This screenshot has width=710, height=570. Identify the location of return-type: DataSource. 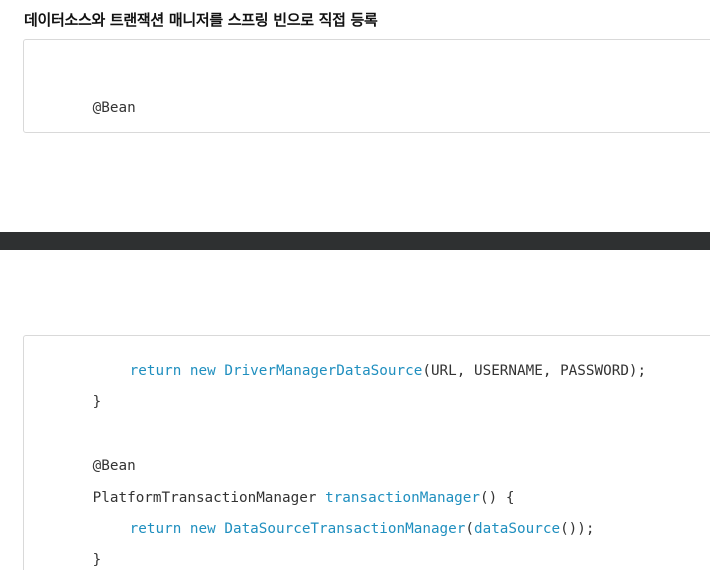
(136, 131).